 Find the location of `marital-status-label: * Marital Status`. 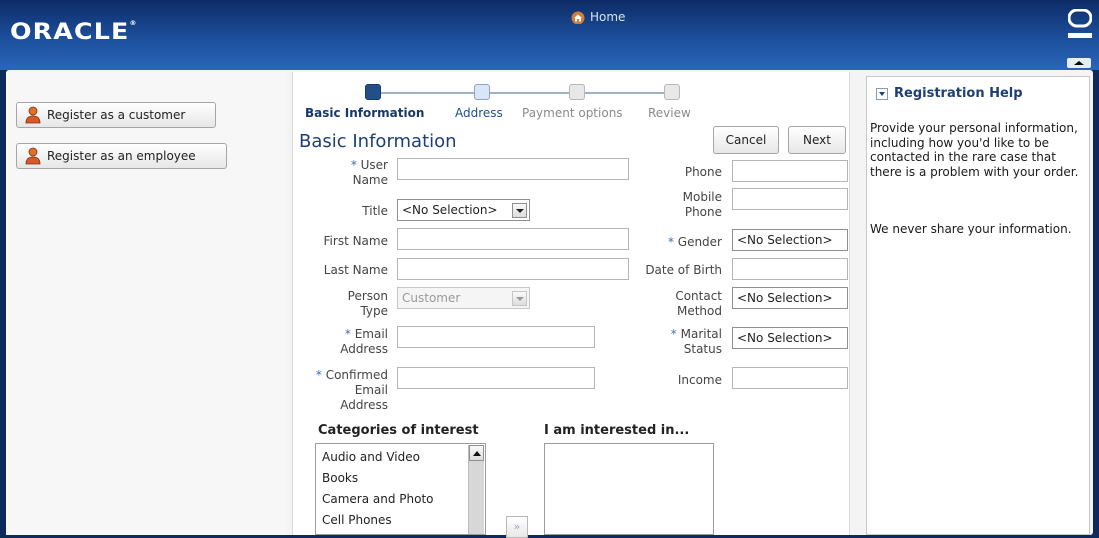

marital-status-label: * Marital Status is located at coordinates (696, 341).